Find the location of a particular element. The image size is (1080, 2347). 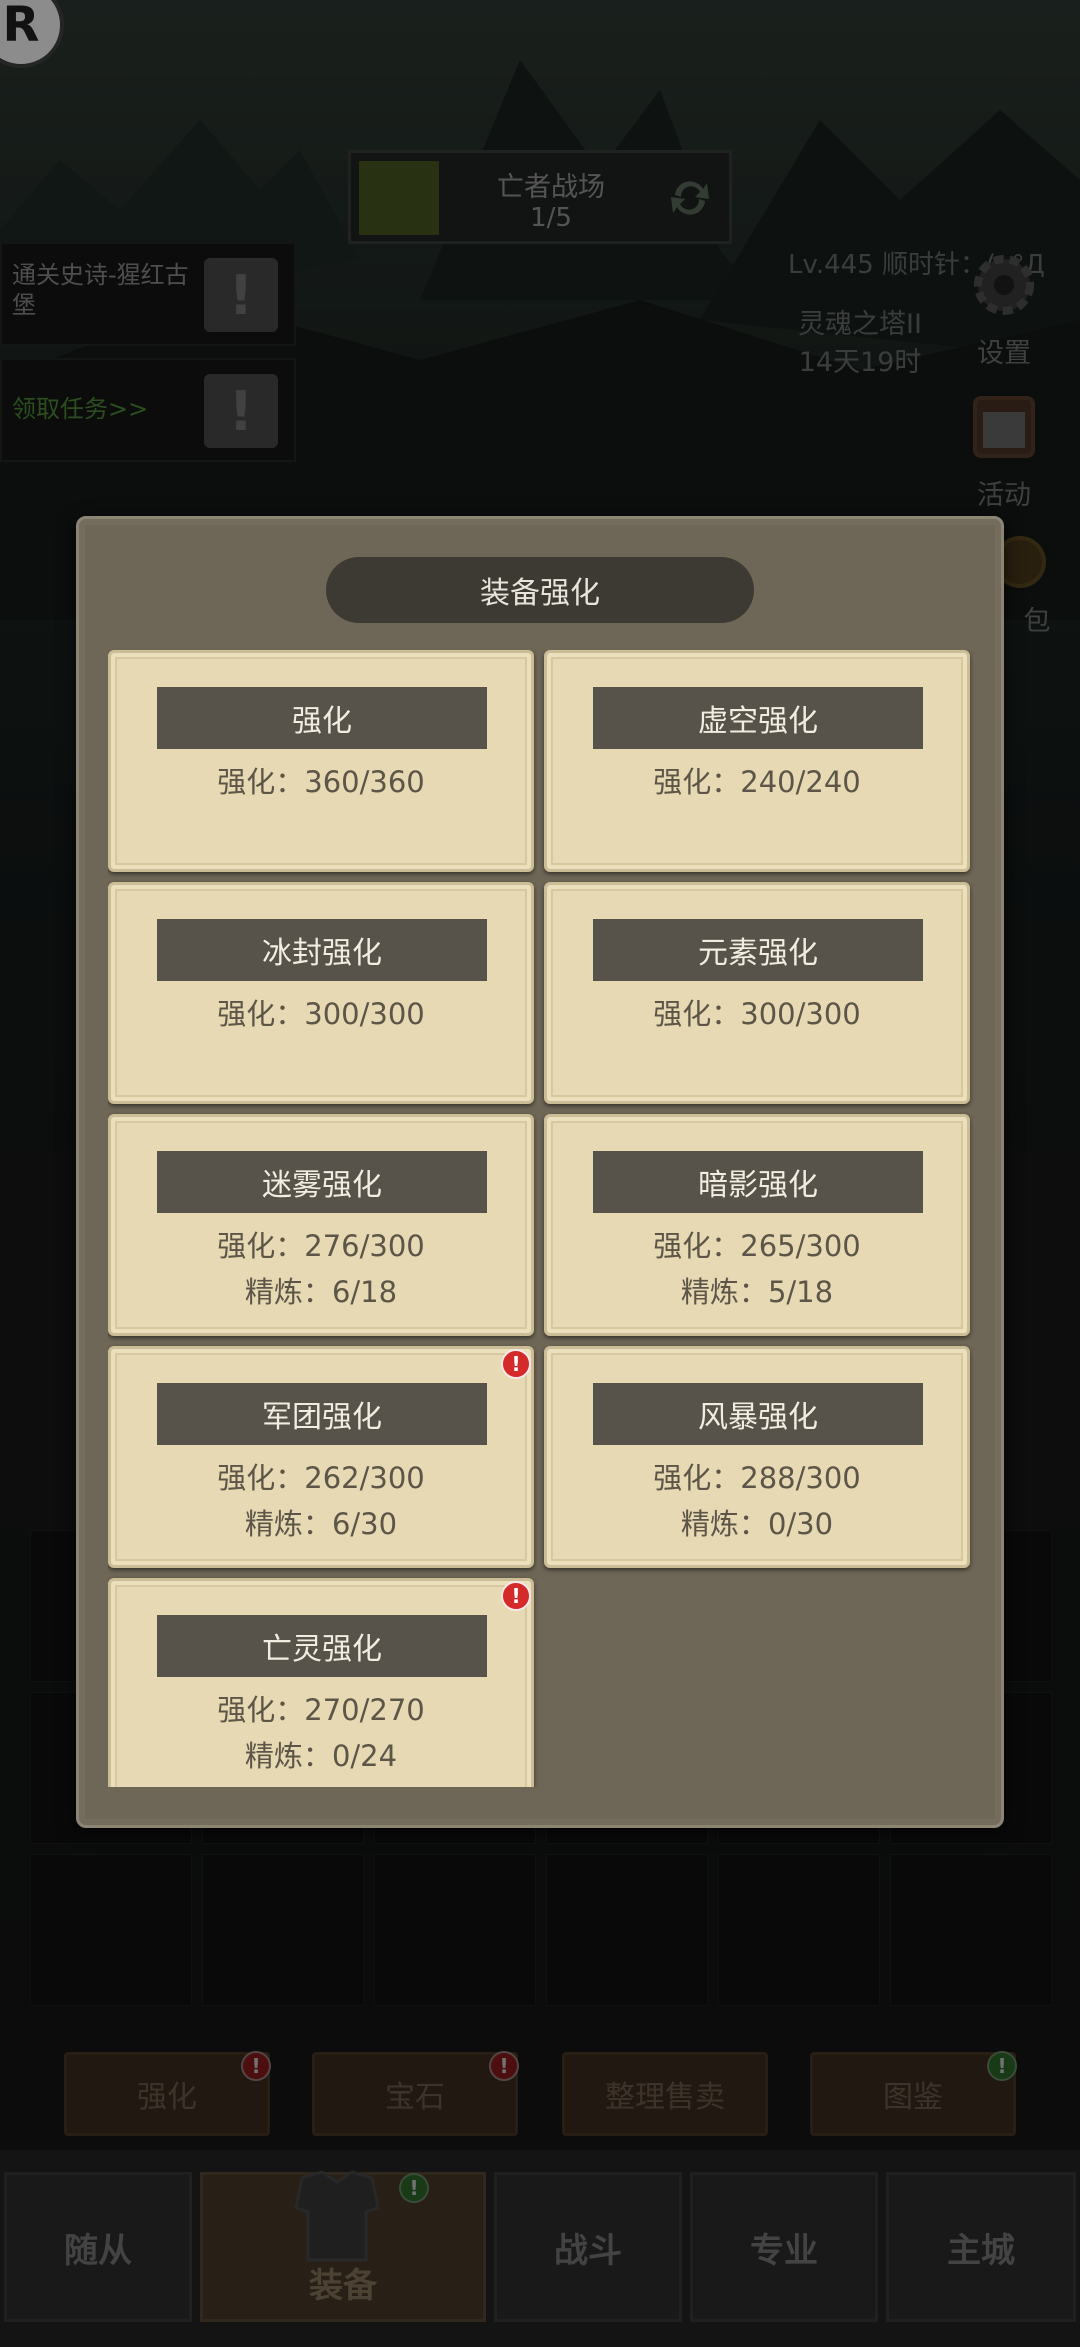

strengthen-progress: 强化：276/300 is located at coordinates (321, 1244).